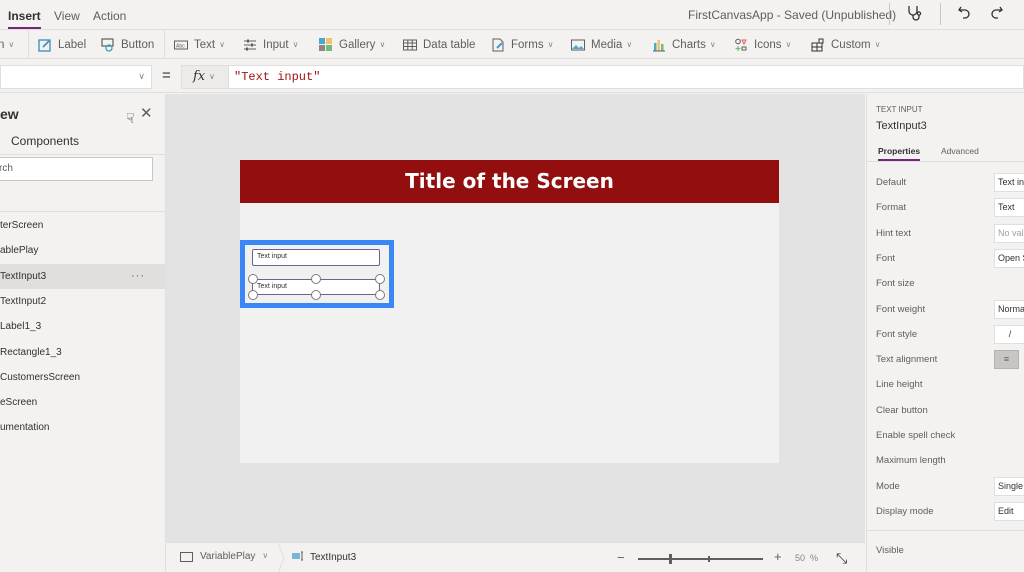  Describe the element at coordinates (82, 352) in the screenshot. I see `tree-item: Rectangle1_3` at that location.